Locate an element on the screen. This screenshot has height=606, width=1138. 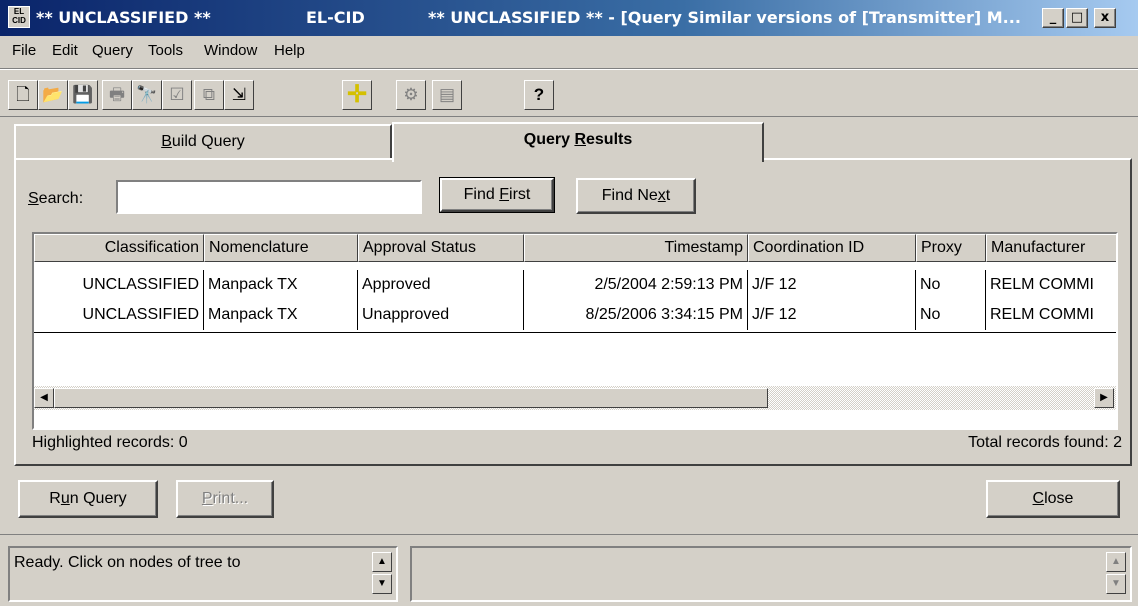
horizontal-scrollbar: ◀ ▶ is located at coordinates (575, 398).